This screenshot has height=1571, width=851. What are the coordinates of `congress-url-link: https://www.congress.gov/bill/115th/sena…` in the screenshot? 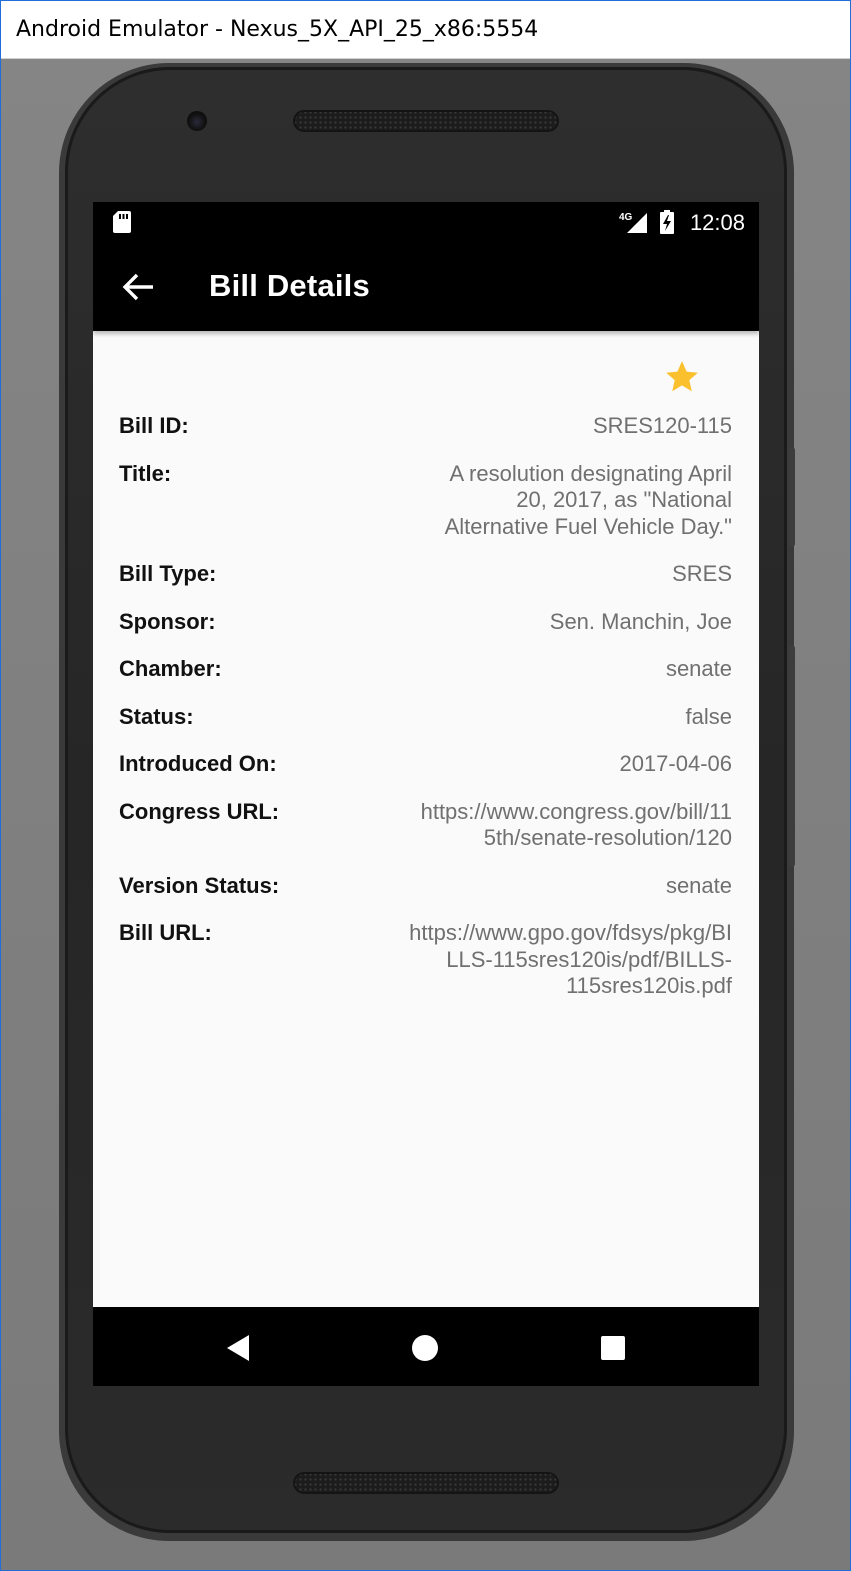 It's located at (572, 825).